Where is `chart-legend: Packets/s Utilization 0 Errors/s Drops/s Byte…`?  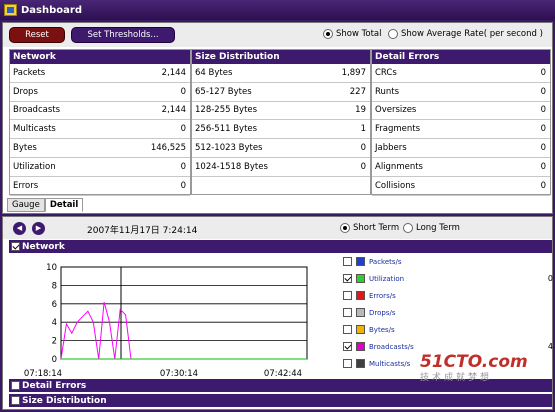
chart-legend: Packets/s Utilization 0 Errors/s Drops/s Byte… is located at coordinates (448, 312).